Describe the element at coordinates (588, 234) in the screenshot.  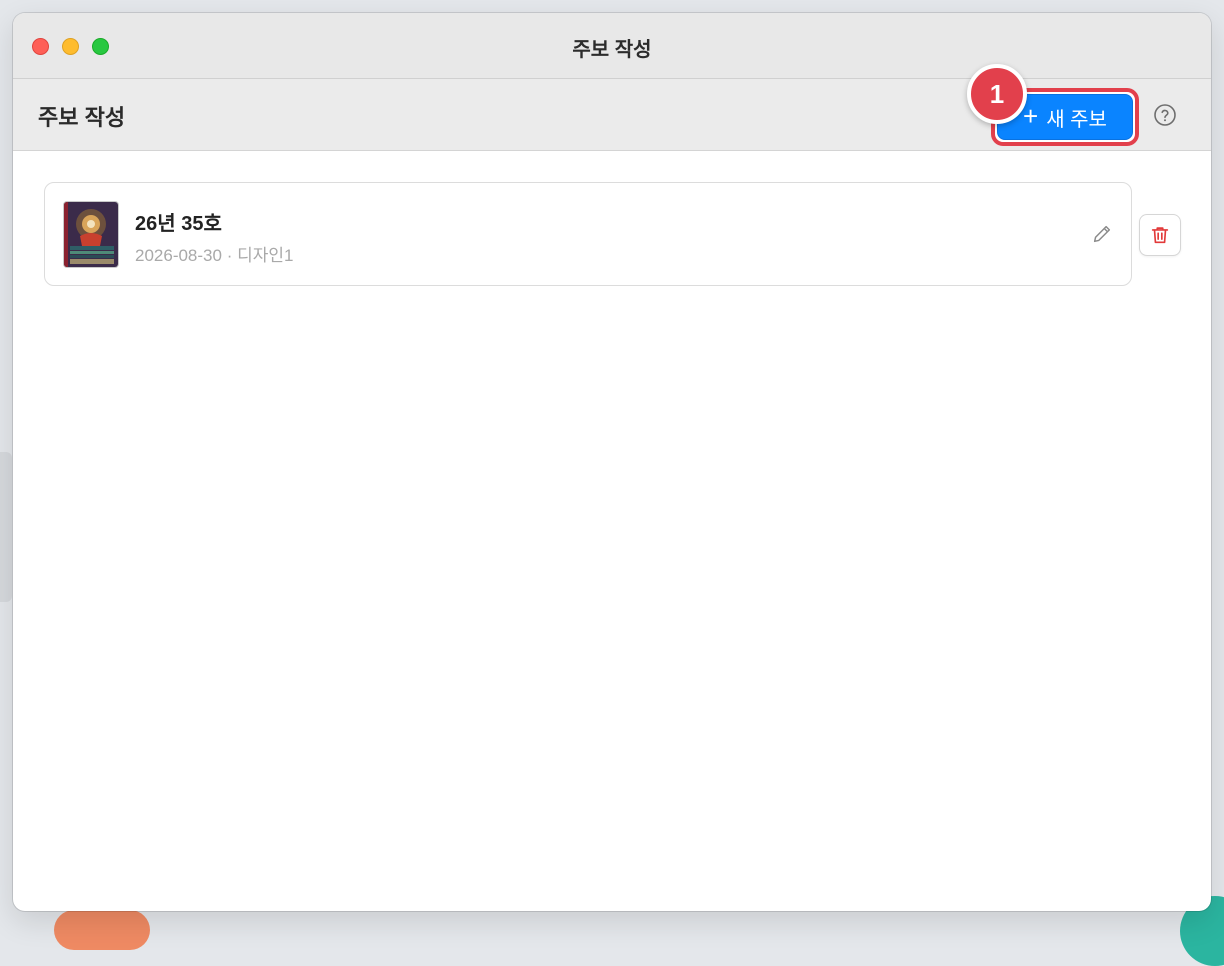
I see `list-item: 26년 35호 2026-08-30 · 디자인1` at that location.